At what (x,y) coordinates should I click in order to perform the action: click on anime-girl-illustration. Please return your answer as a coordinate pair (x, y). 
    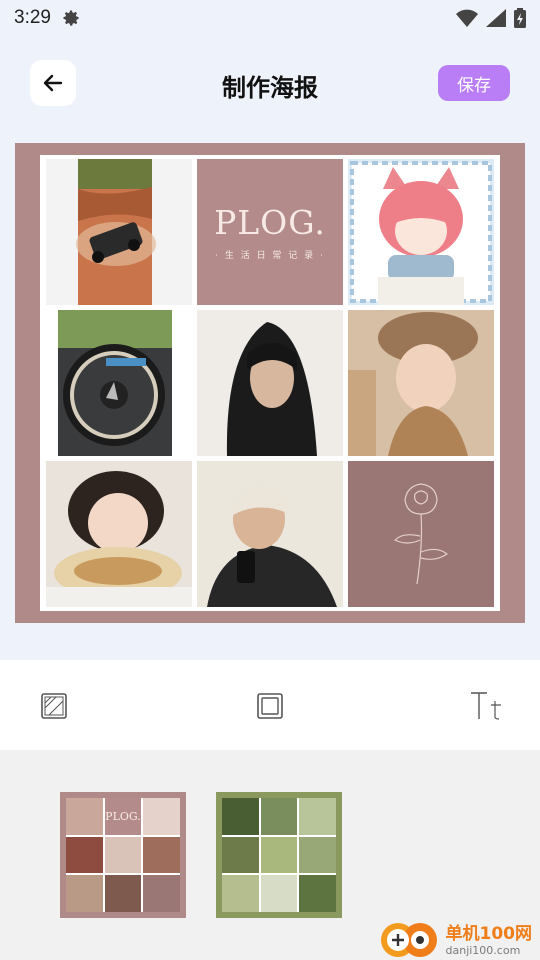
    Looking at the image, I should click on (421, 232).